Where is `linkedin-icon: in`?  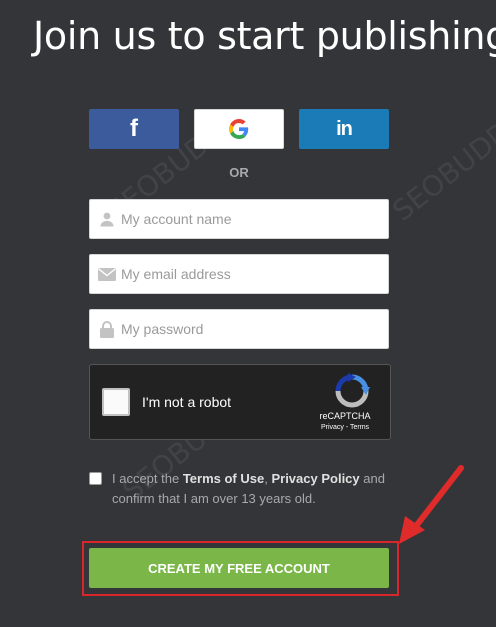 linkedin-icon: in is located at coordinates (344, 128).